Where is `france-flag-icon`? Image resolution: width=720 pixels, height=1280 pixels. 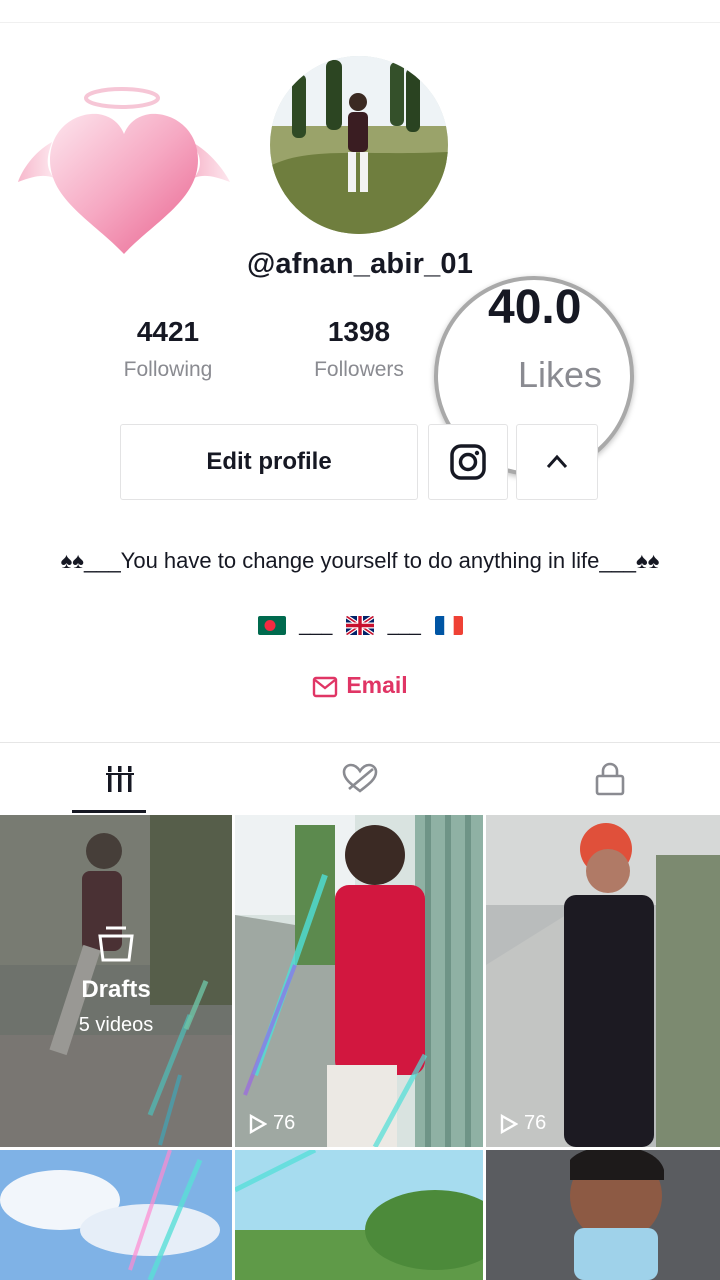
france-flag-icon is located at coordinates (448, 626).